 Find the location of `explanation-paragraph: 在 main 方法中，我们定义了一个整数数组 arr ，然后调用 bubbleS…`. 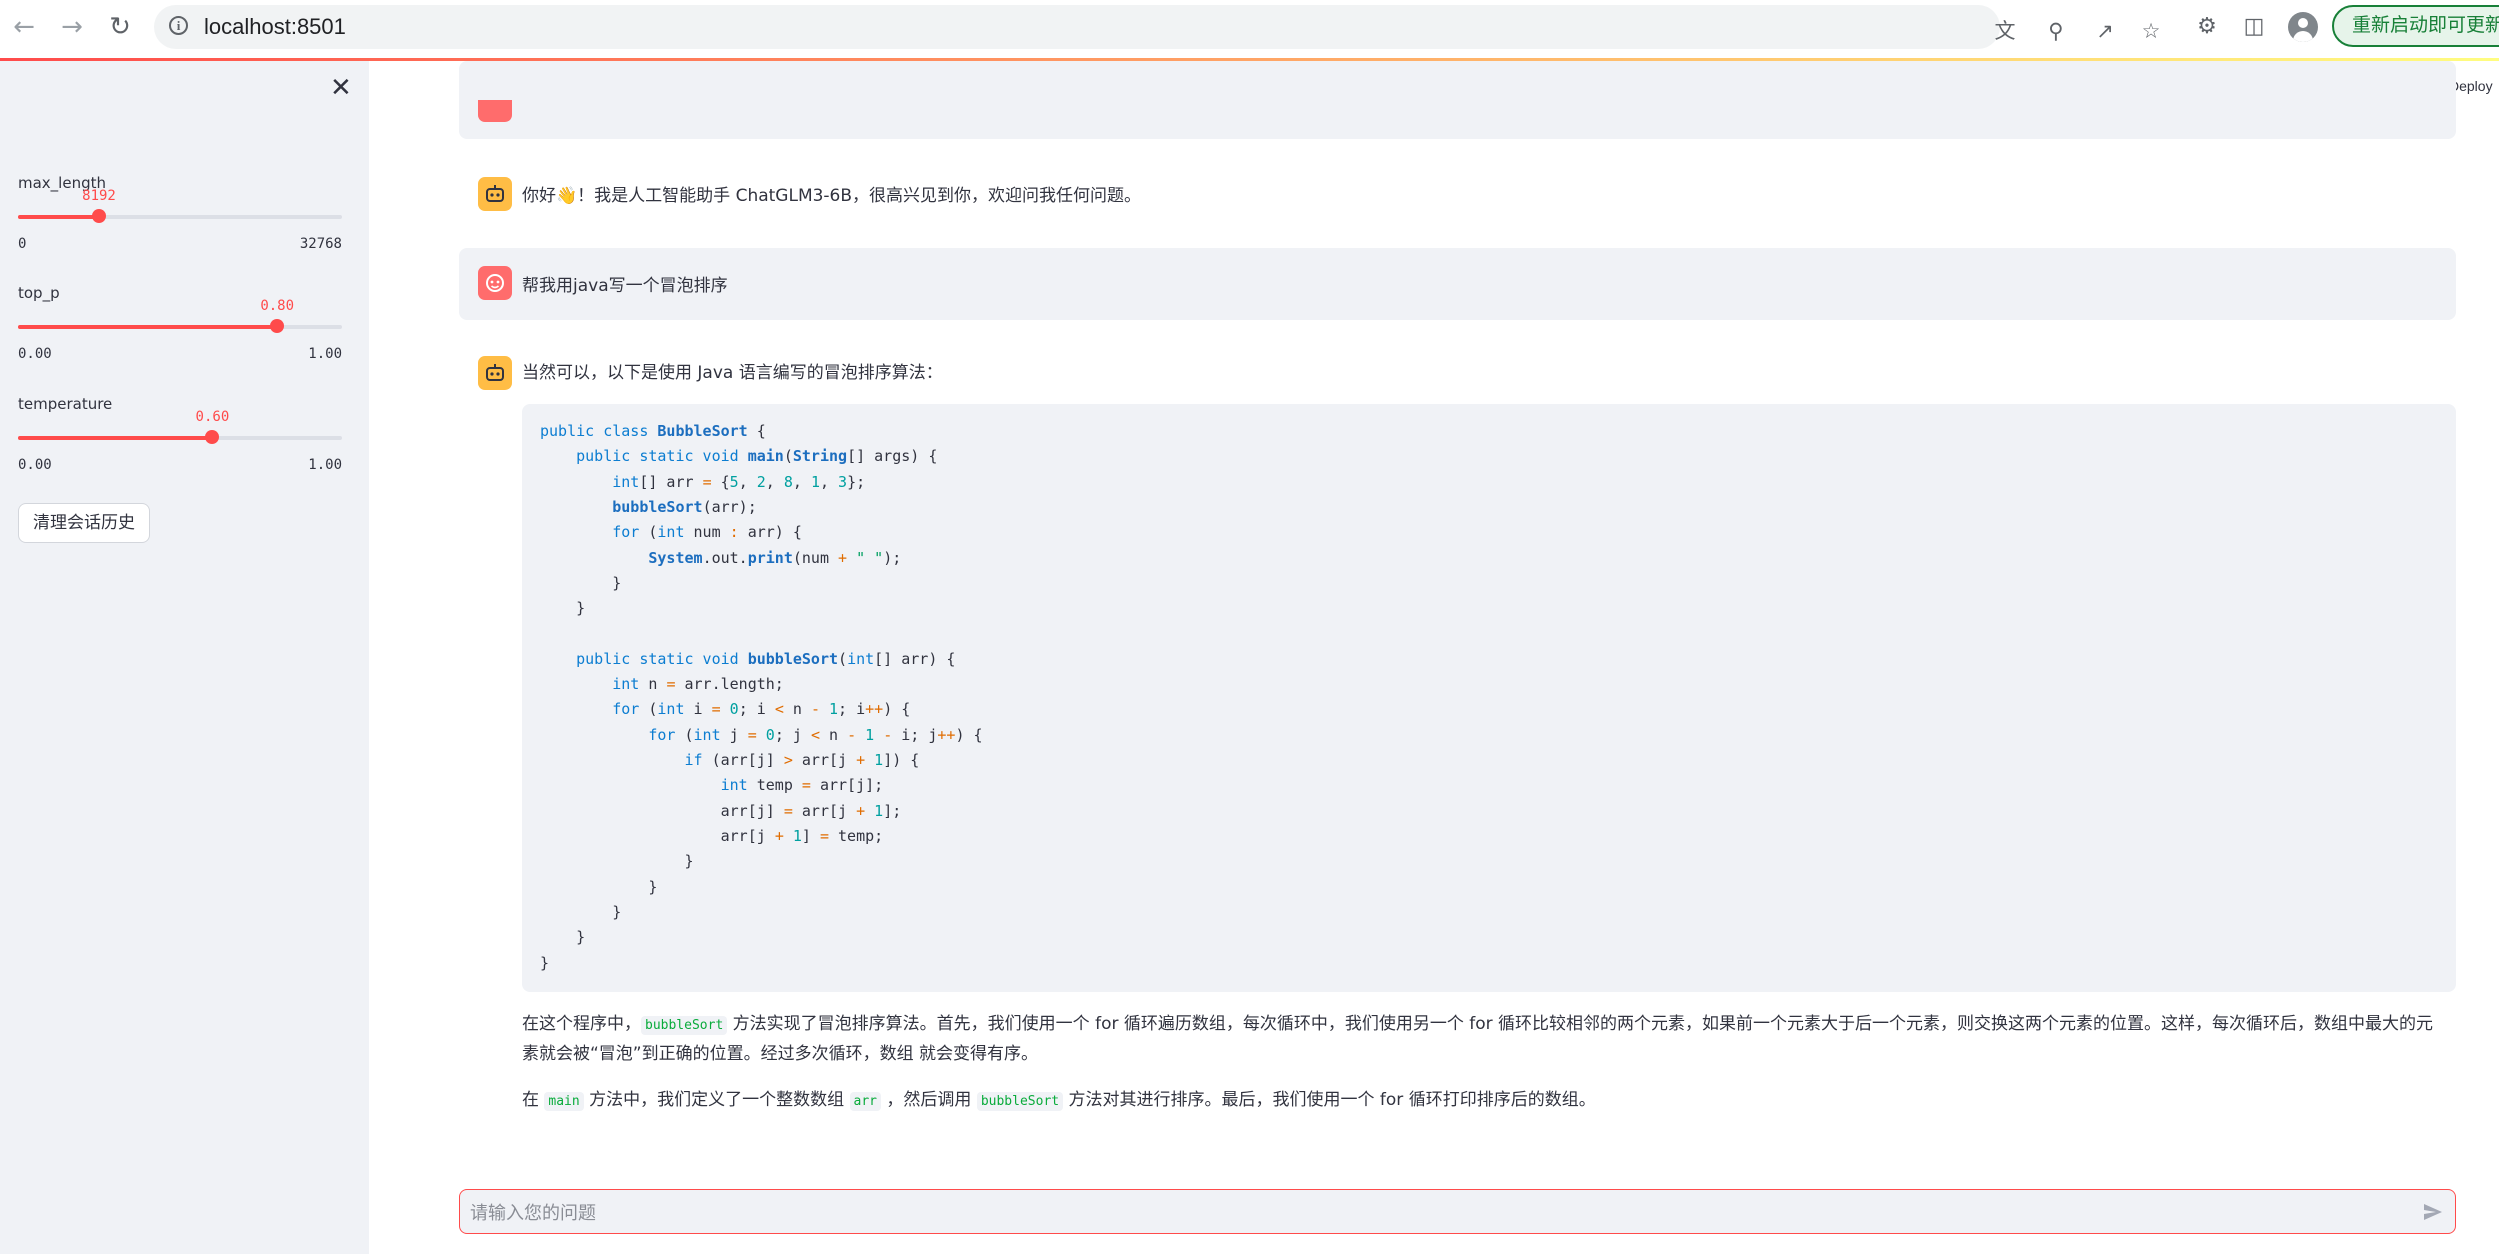

explanation-paragraph: 在 main 方法中，我们定义了一个整数数组 arr ，然后调用 bubbleS… is located at coordinates (1059, 1100).